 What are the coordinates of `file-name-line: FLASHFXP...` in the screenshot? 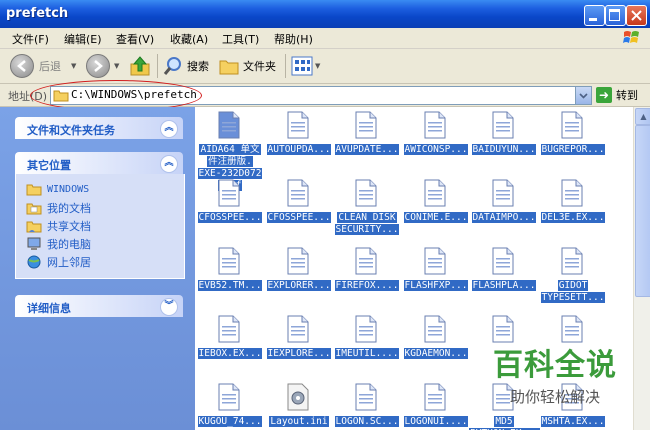 It's located at (436, 285).